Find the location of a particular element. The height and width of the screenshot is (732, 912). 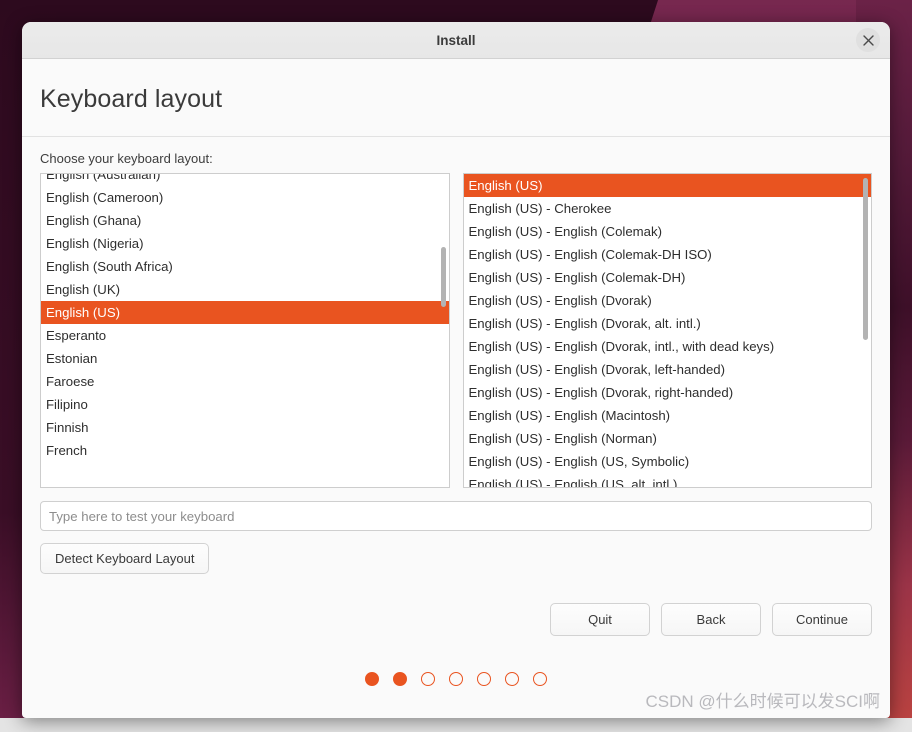

window-title: Install is located at coordinates (456, 40).